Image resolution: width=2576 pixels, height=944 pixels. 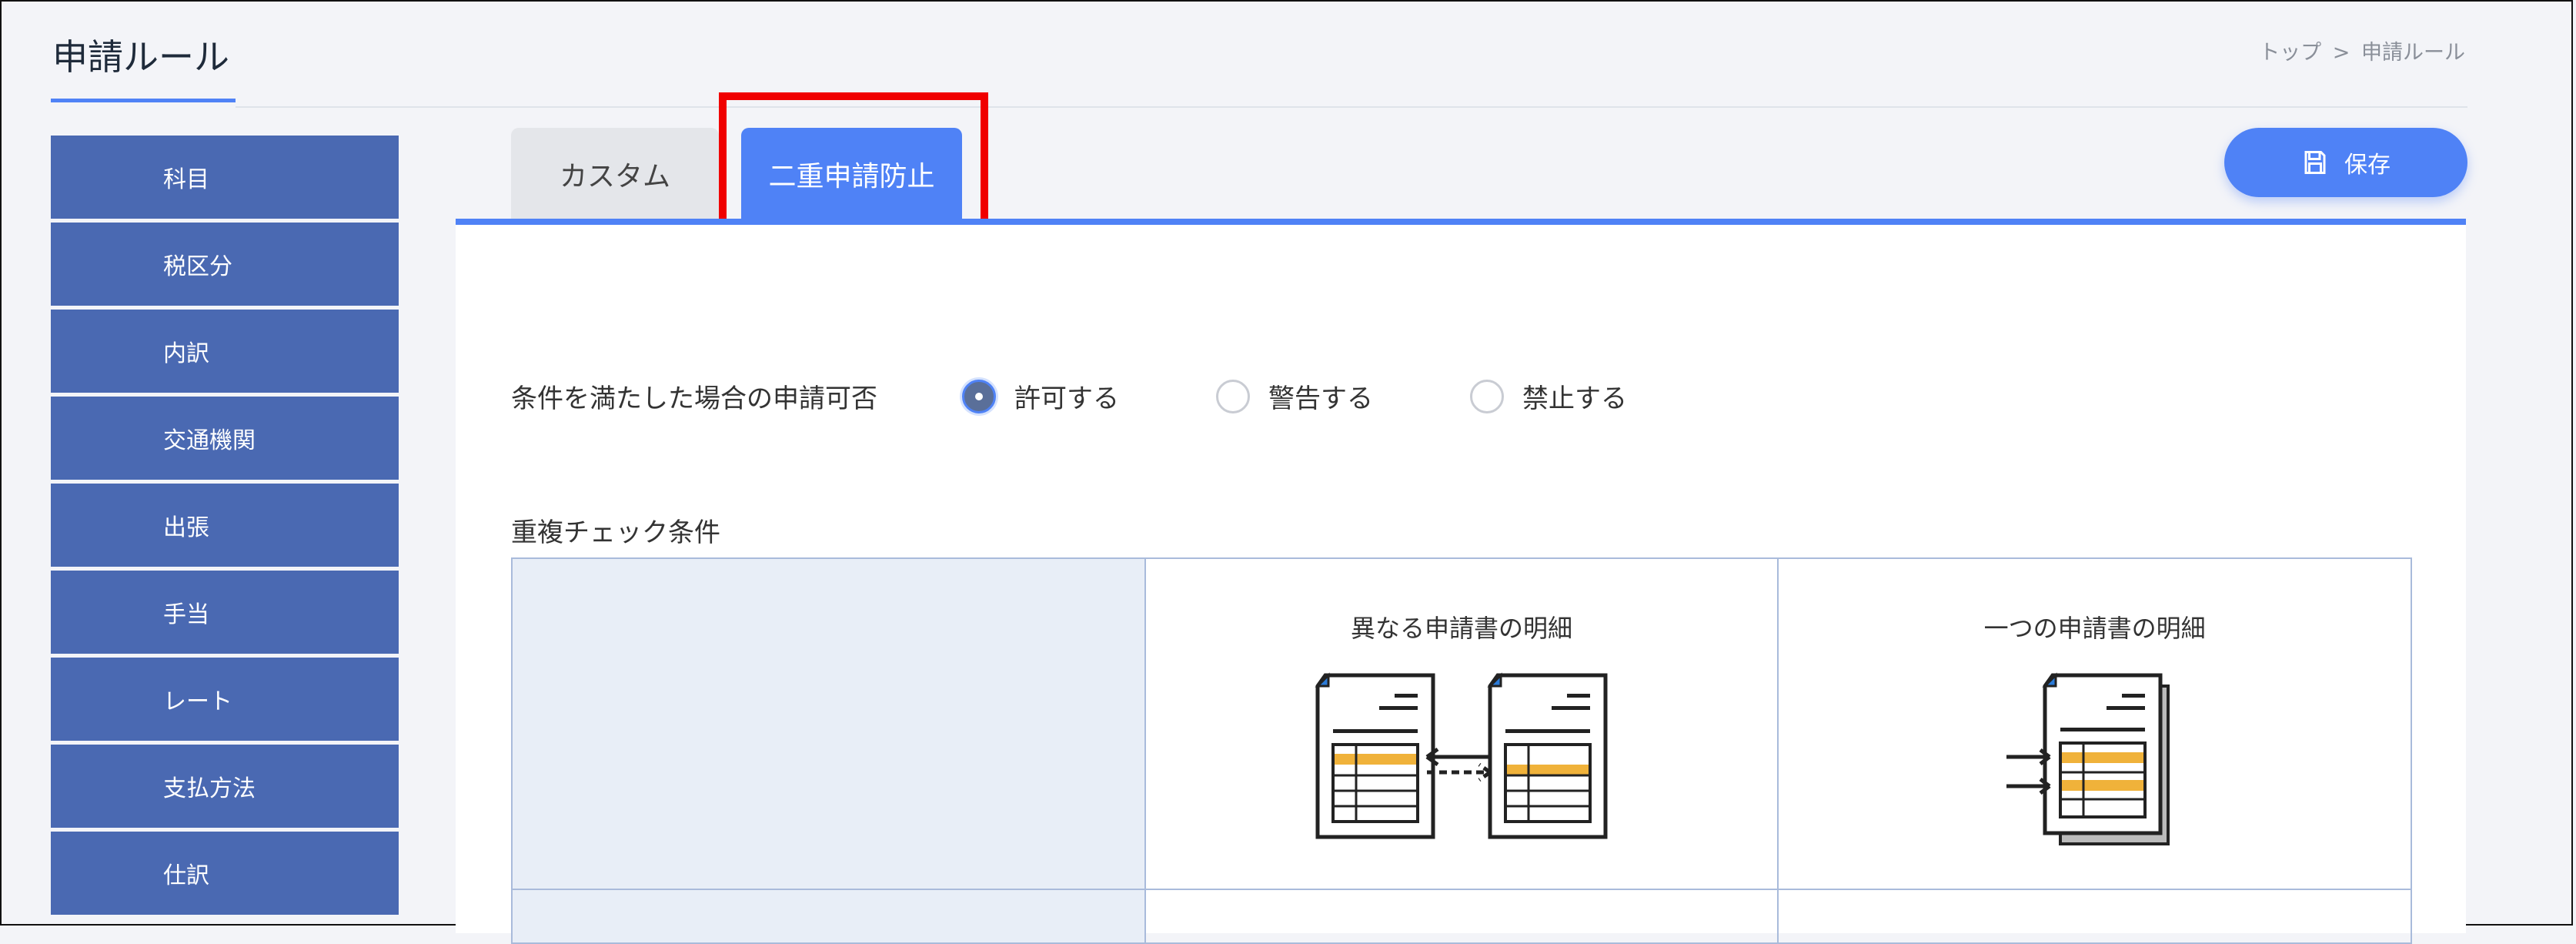 What do you see at coordinates (615, 174) in the screenshot?
I see `tab-custom: カスタム` at bounding box center [615, 174].